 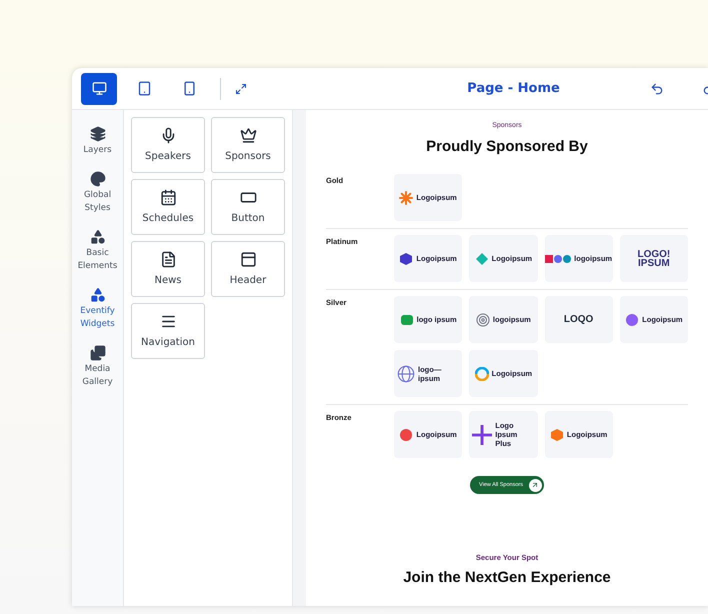 What do you see at coordinates (241, 88) in the screenshot?
I see `expand-icon` at bounding box center [241, 88].